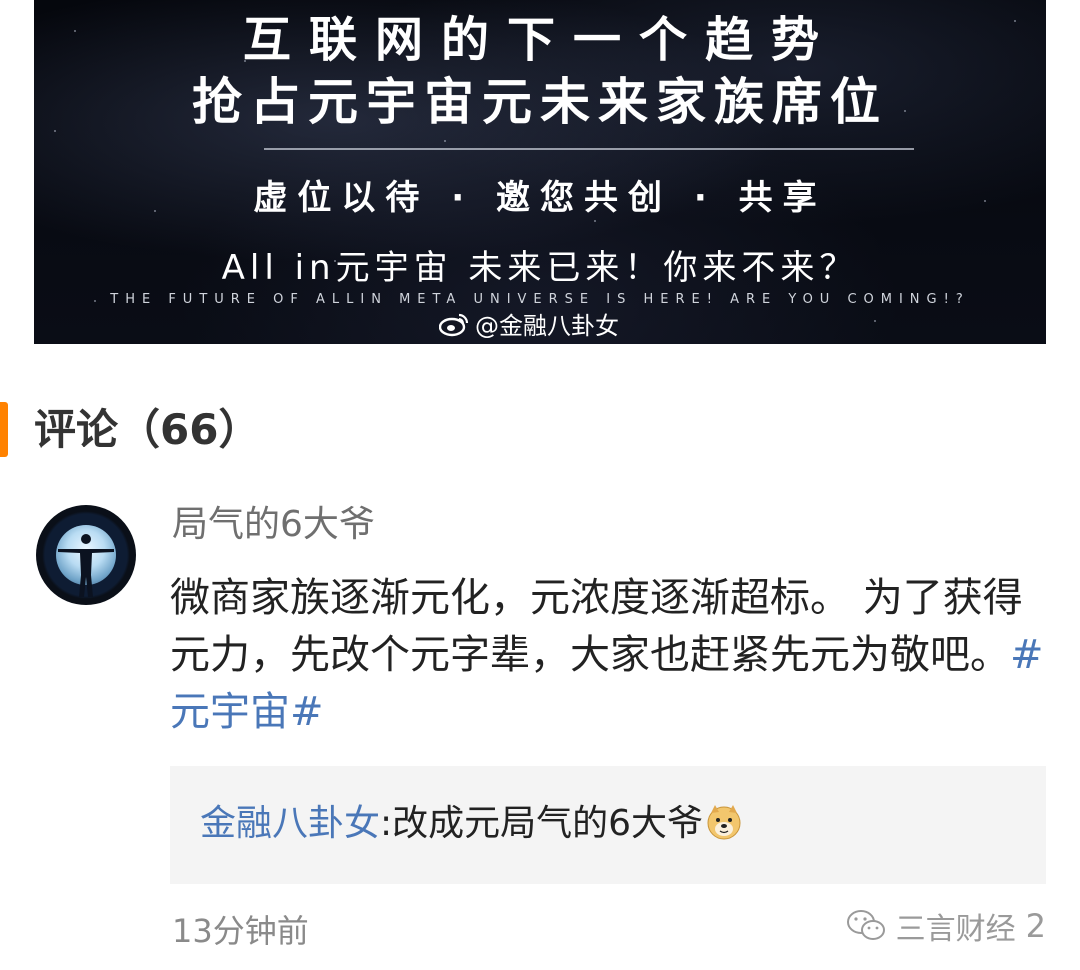 The image size is (1080, 970). Describe the element at coordinates (147, 429) in the screenshot. I see `comments-header: 评论（66）` at that location.